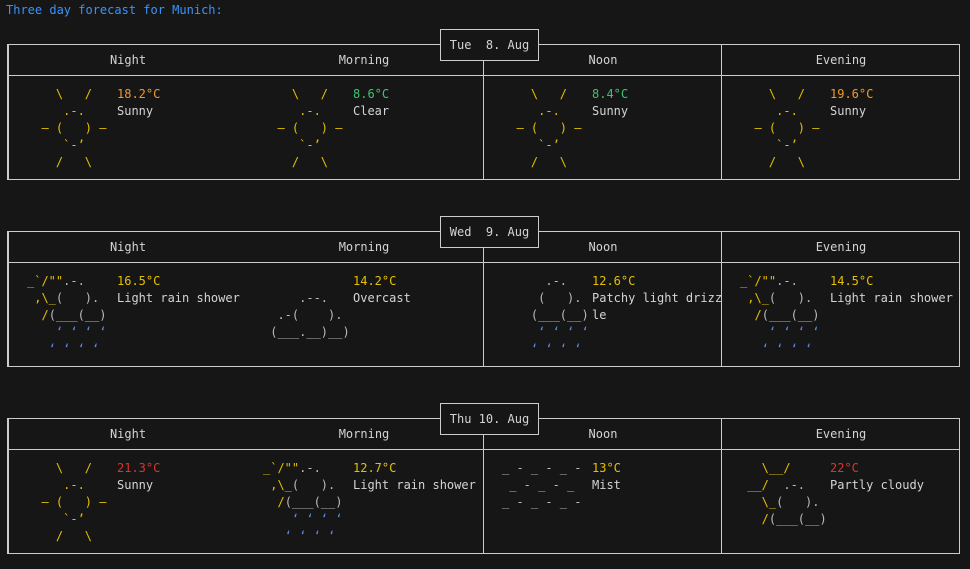 The image size is (970, 569). What do you see at coordinates (489, 45) in the screenshot?
I see `date-label: Tue 8. Aug` at bounding box center [489, 45].